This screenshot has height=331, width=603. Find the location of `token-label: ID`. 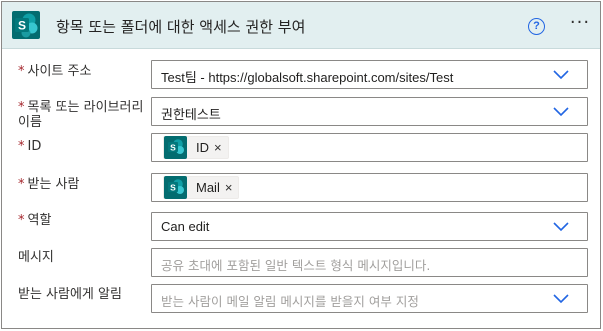

token-label: ID is located at coordinates (202, 147).